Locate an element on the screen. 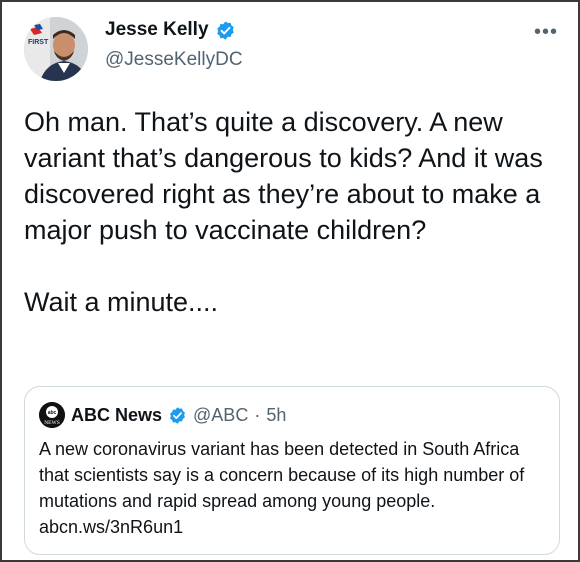 The image size is (580, 562). quoted-verified-badge-icon is located at coordinates (177, 415).